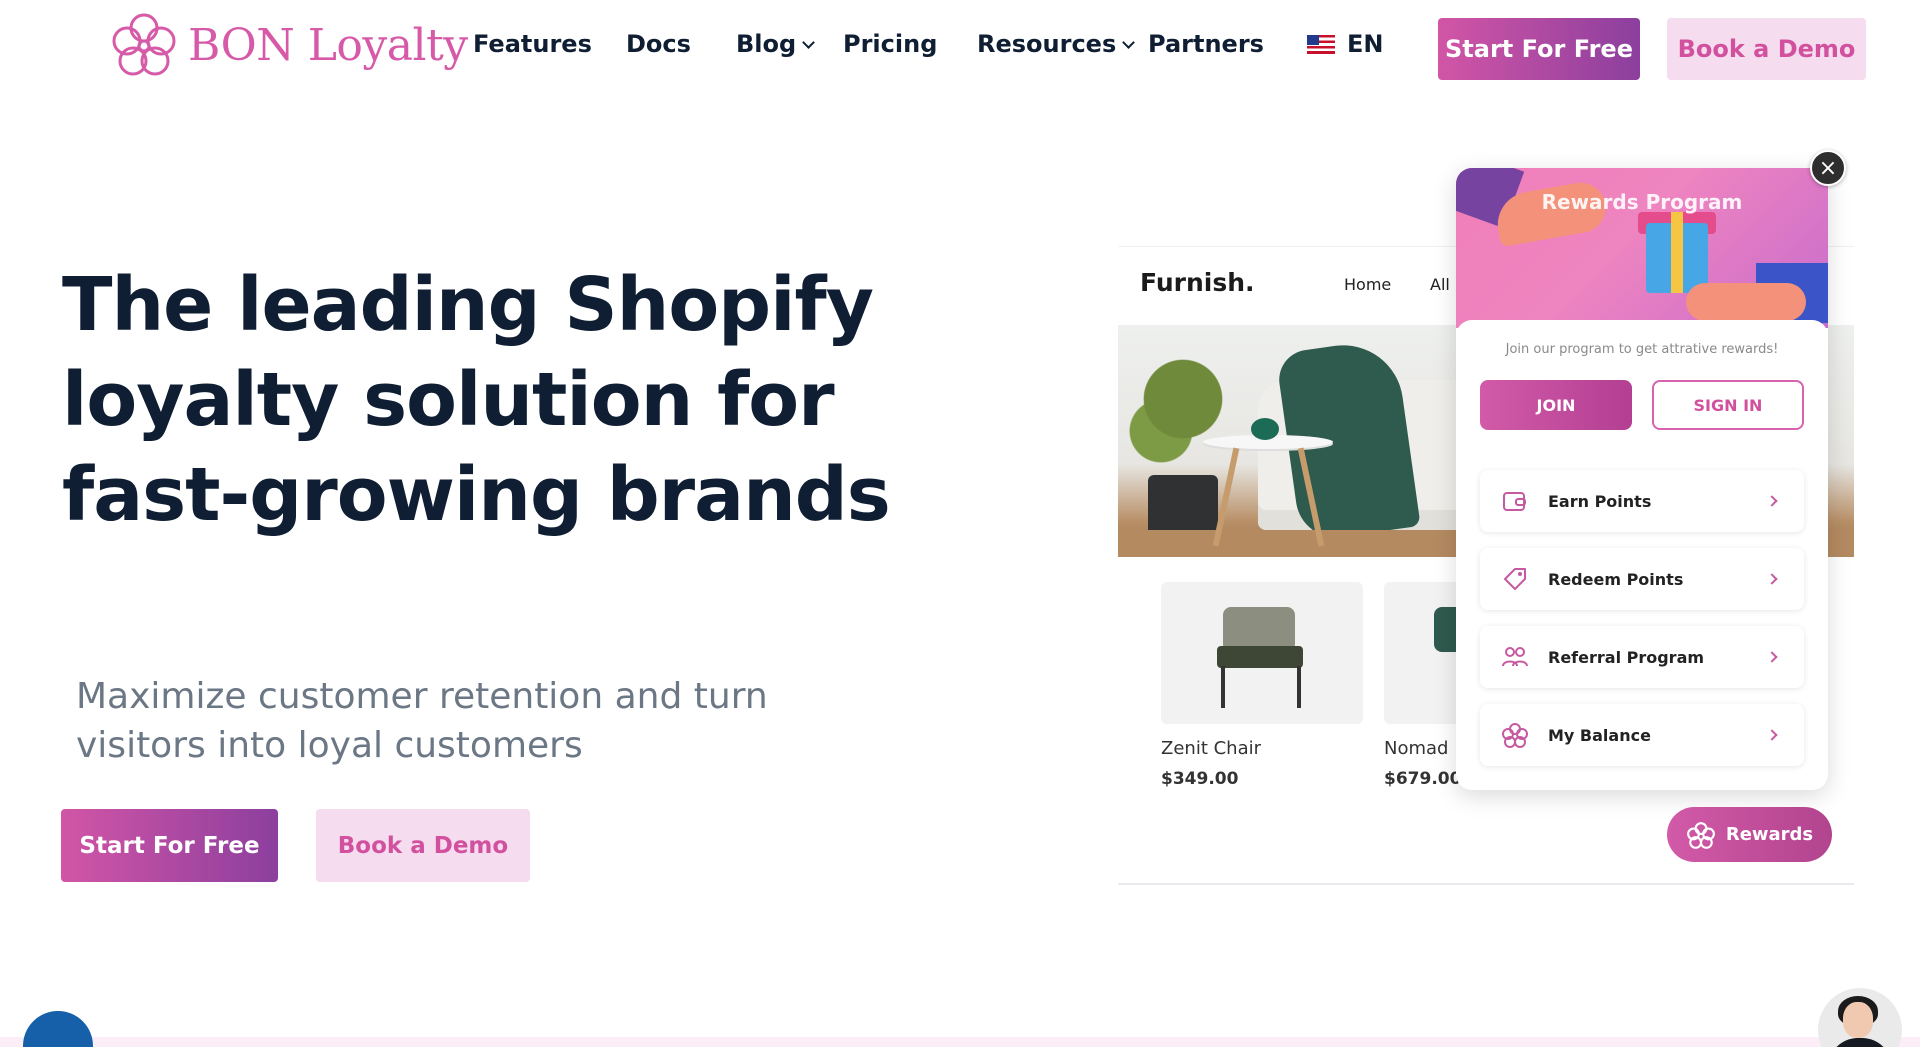 The height and width of the screenshot is (1047, 1920). Describe the element at coordinates (1766, 49) in the screenshot. I see `header-book-demo-button: Book a Demo` at that location.